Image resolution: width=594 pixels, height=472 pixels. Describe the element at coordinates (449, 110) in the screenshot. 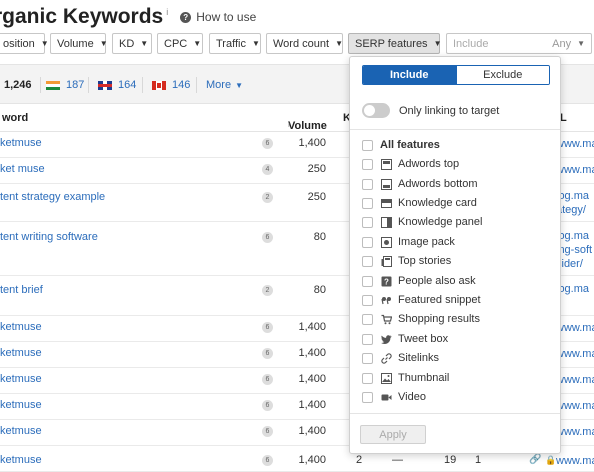

I see `only-linking-label: Only linking to target` at that location.